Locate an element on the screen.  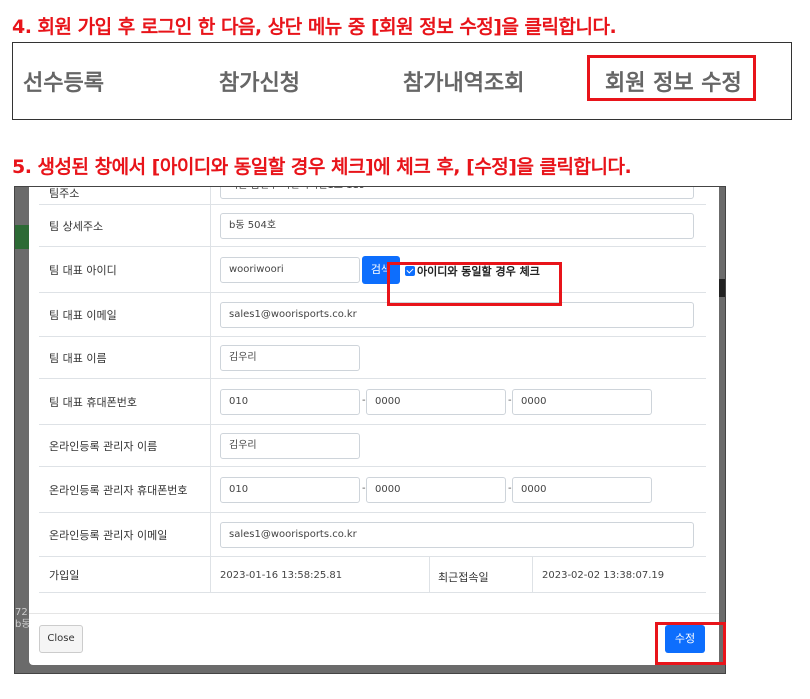
row-label: 팀 대표 휴대폰번호 is located at coordinates (125, 401).